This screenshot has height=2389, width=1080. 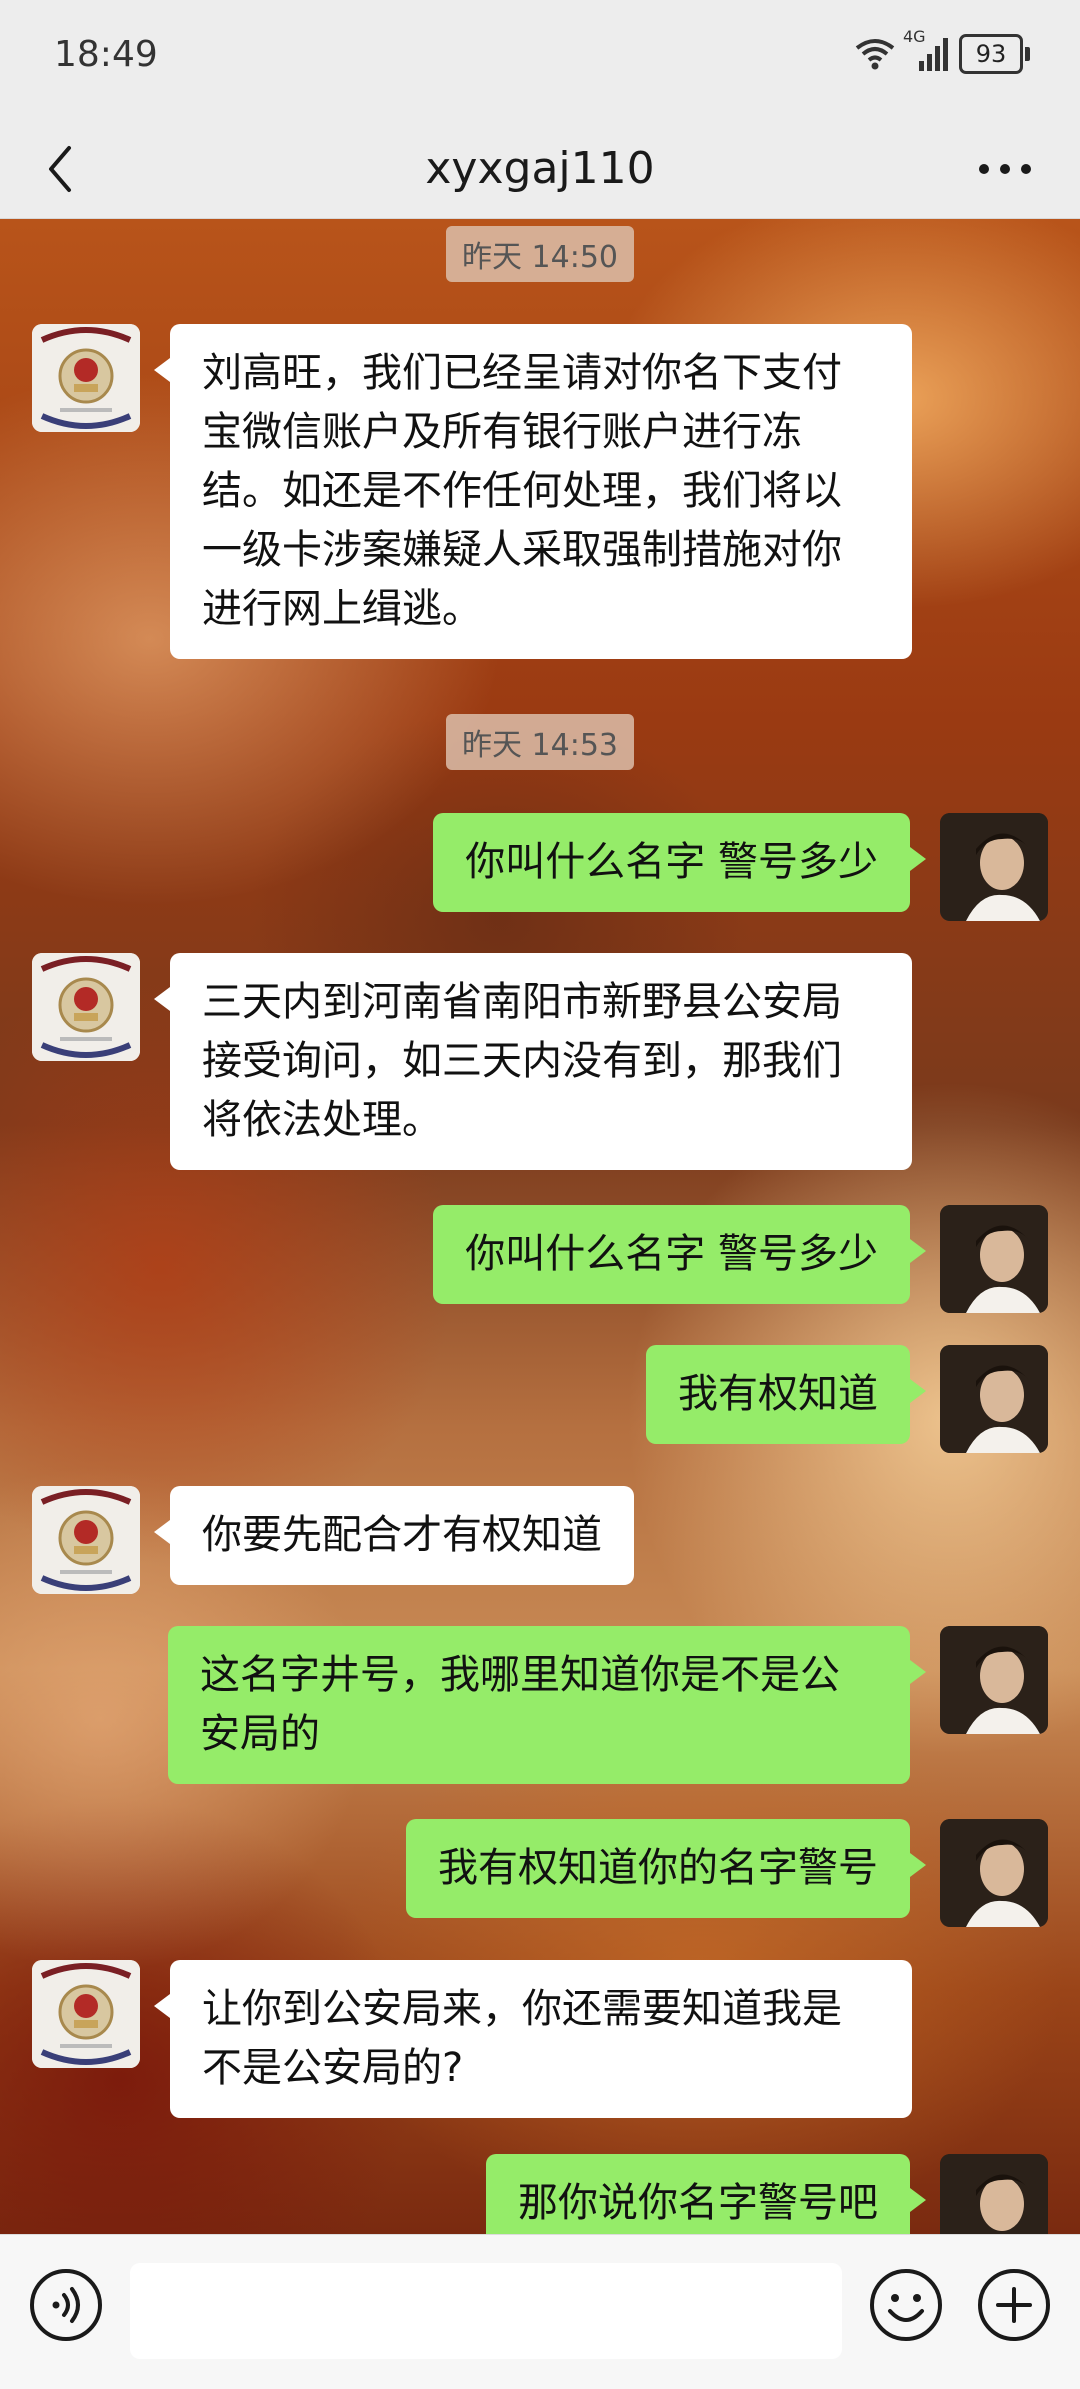 What do you see at coordinates (540, 742) in the screenshot?
I see `message-timestamp: 昨天 14:53` at bounding box center [540, 742].